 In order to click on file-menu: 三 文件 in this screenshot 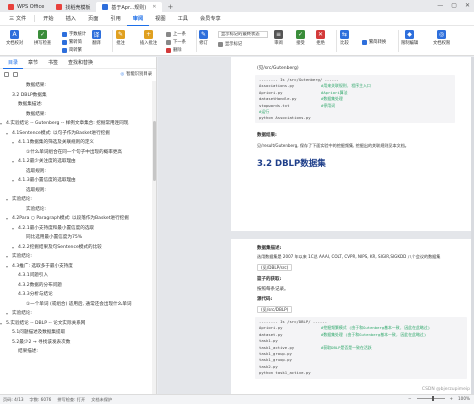, I will do `click(17, 19)`.